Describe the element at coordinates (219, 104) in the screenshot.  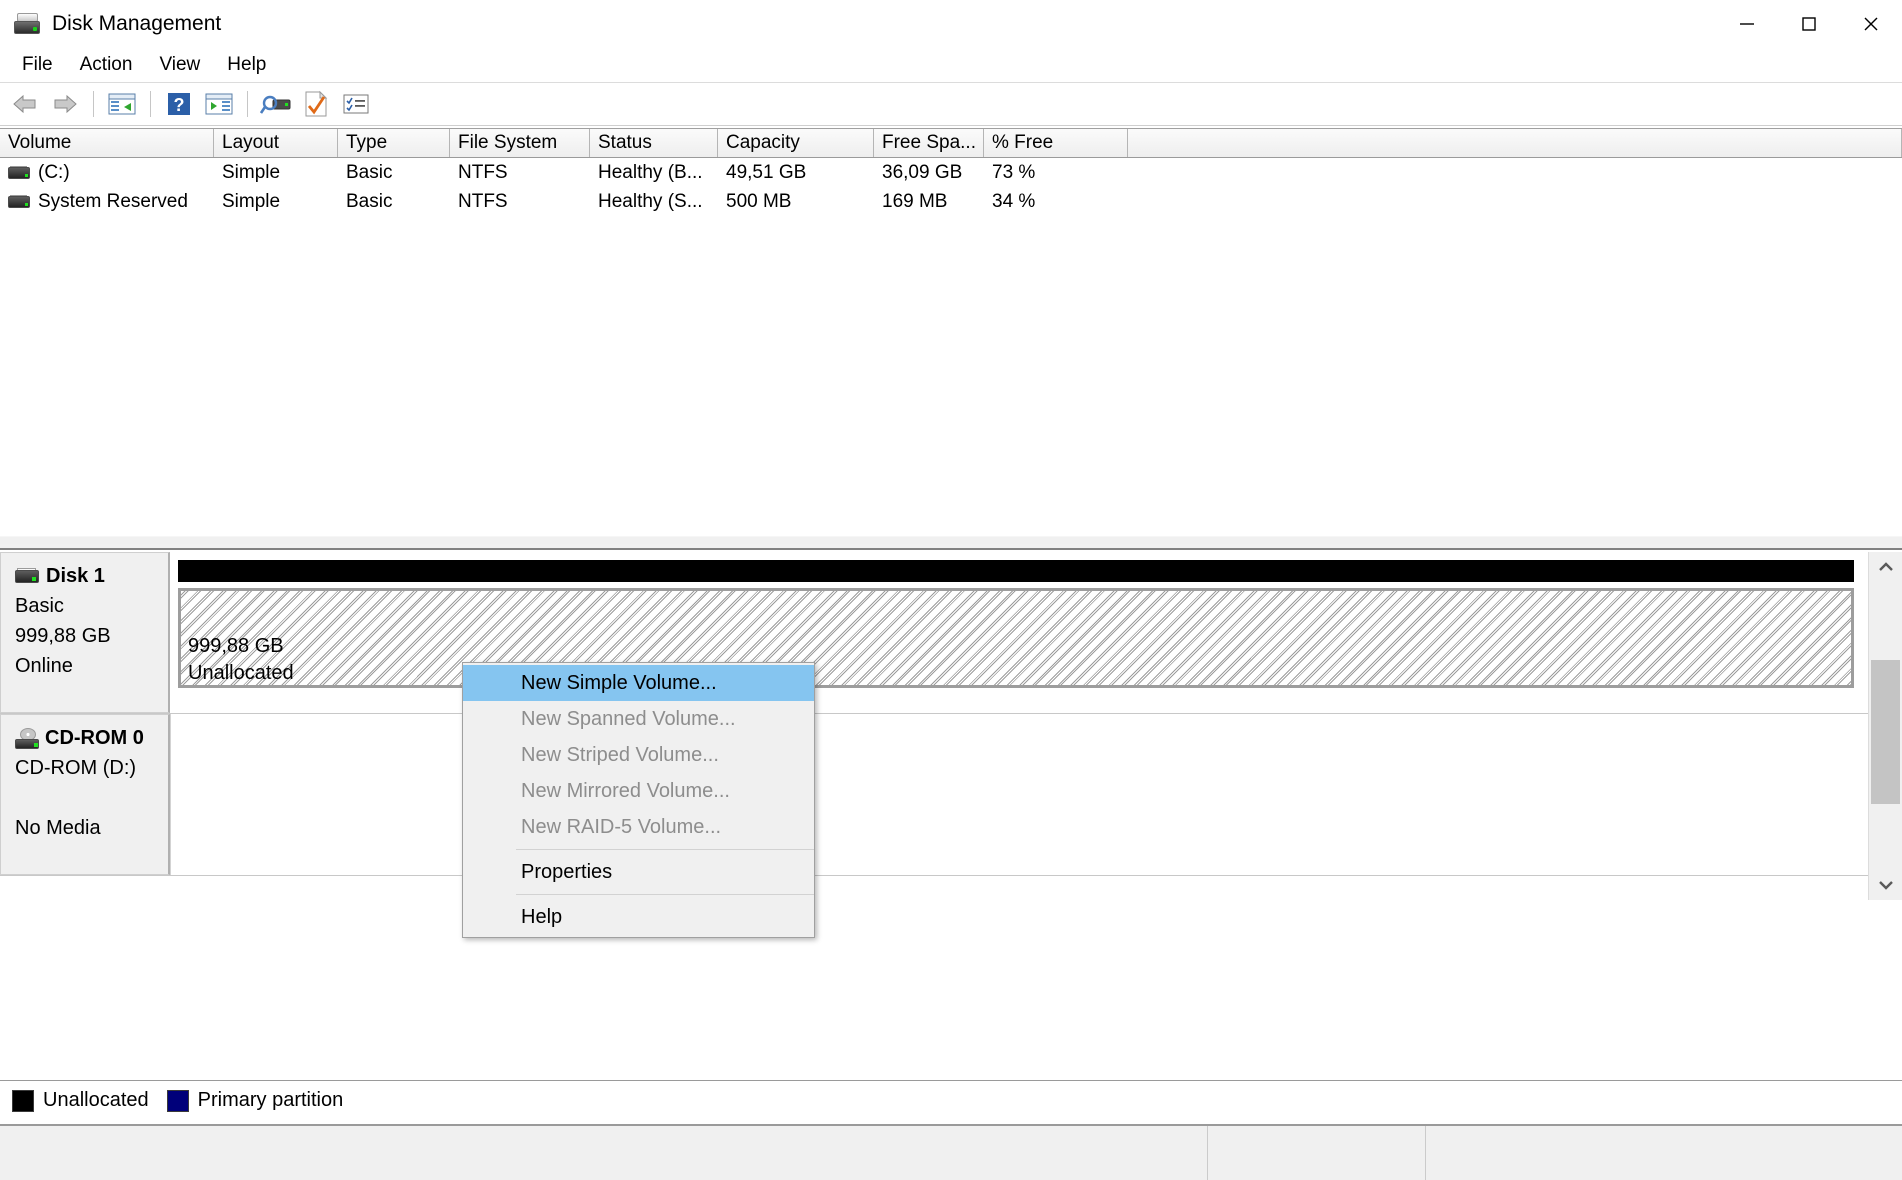
I see `show-hide-action-pane-icon` at that location.